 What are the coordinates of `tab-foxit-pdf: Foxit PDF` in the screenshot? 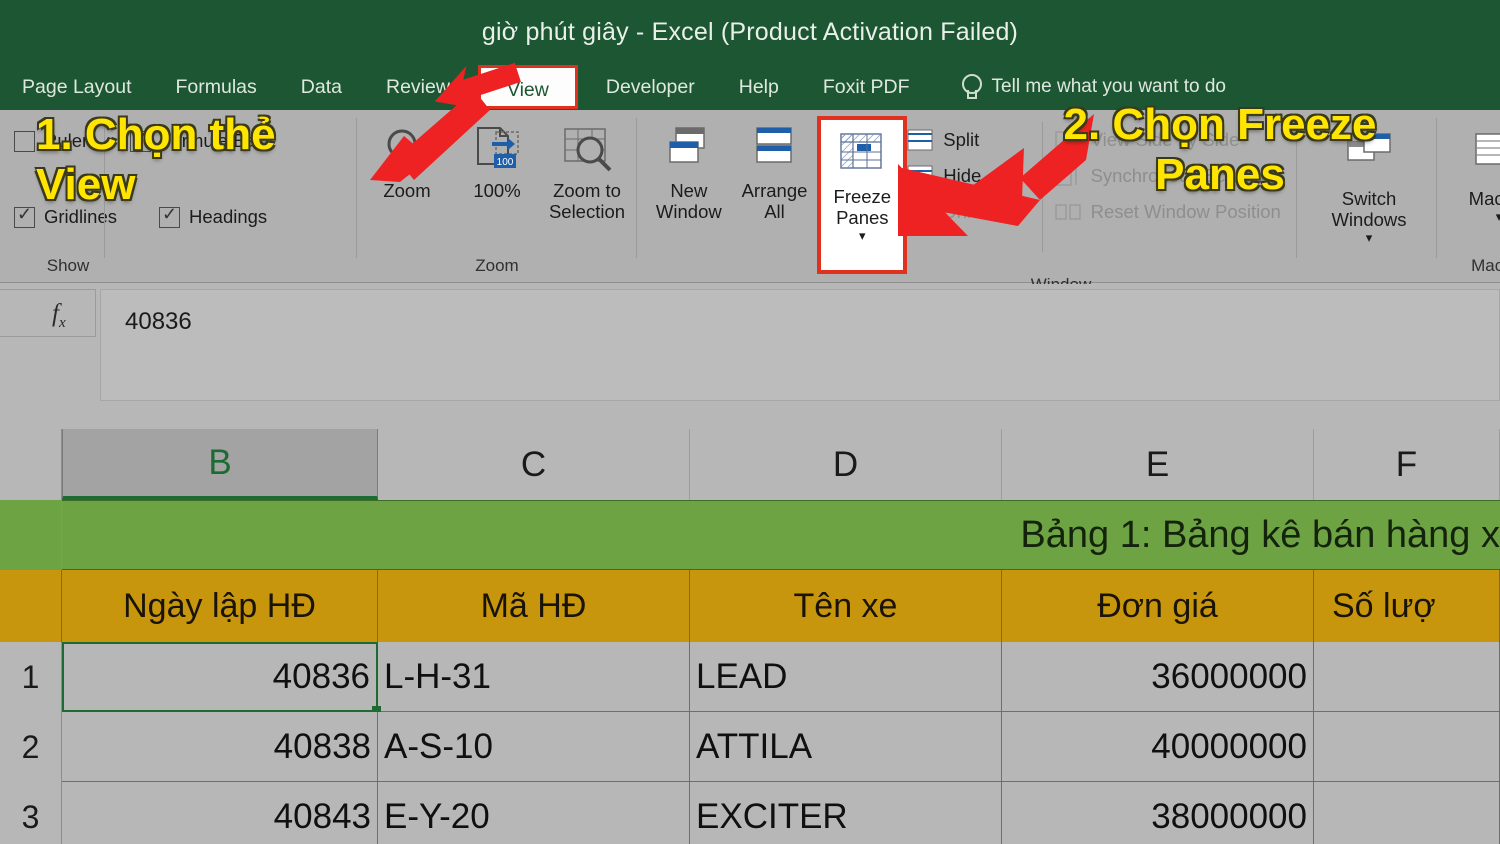 It's located at (866, 87).